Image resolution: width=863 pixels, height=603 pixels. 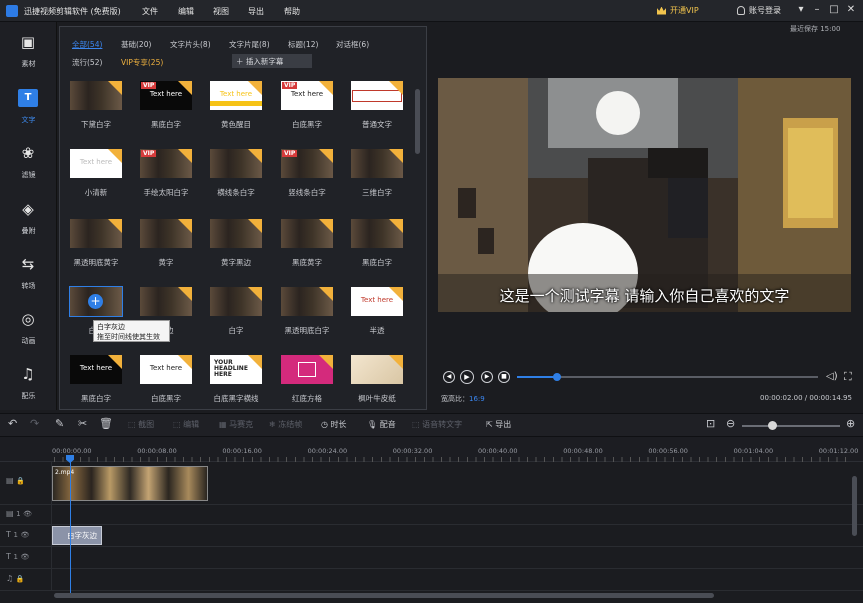 I want to click on next-frame-icon: ▶, so click(x=487, y=377).